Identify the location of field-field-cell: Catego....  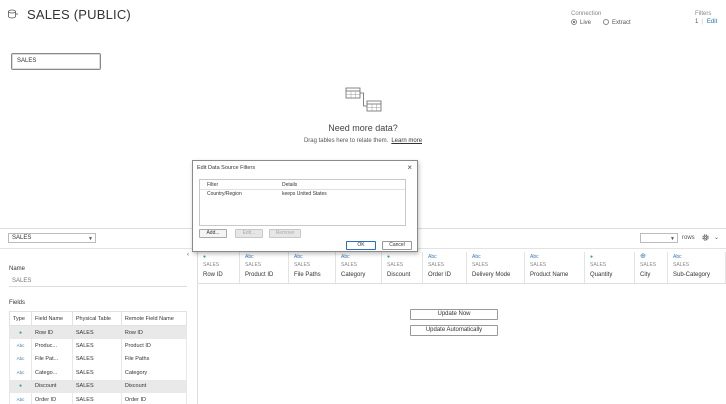
(52, 373).